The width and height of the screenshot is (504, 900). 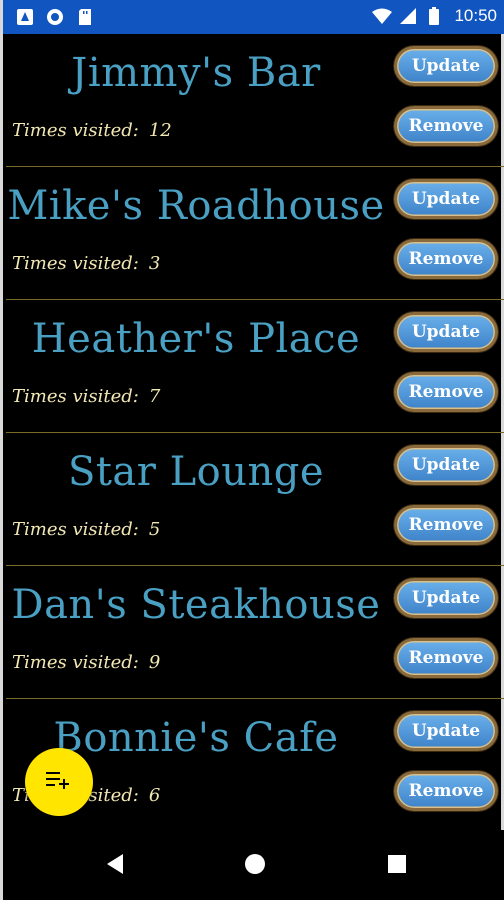 I want to click on playlist-add-icon, so click(x=59, y=782).